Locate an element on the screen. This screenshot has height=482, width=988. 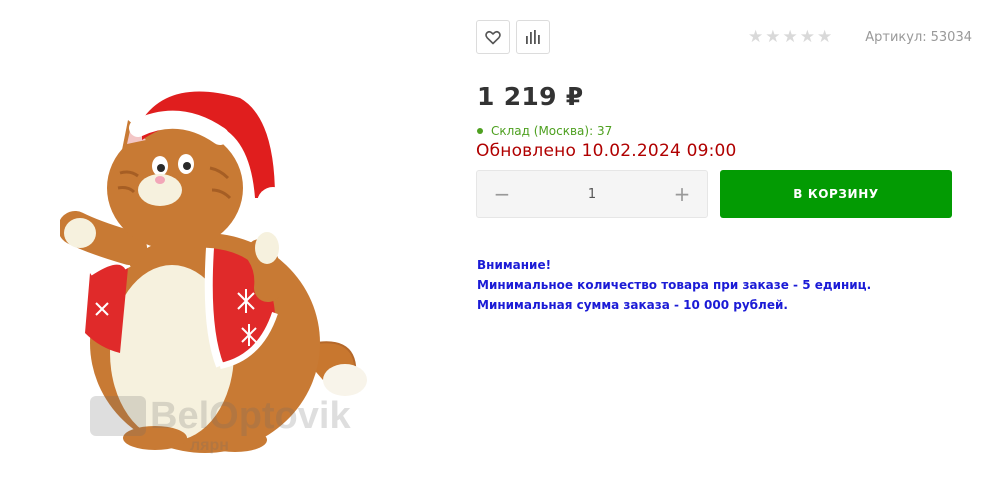
product-price: 1 219 ₽ is located at coordinates (530, 96).